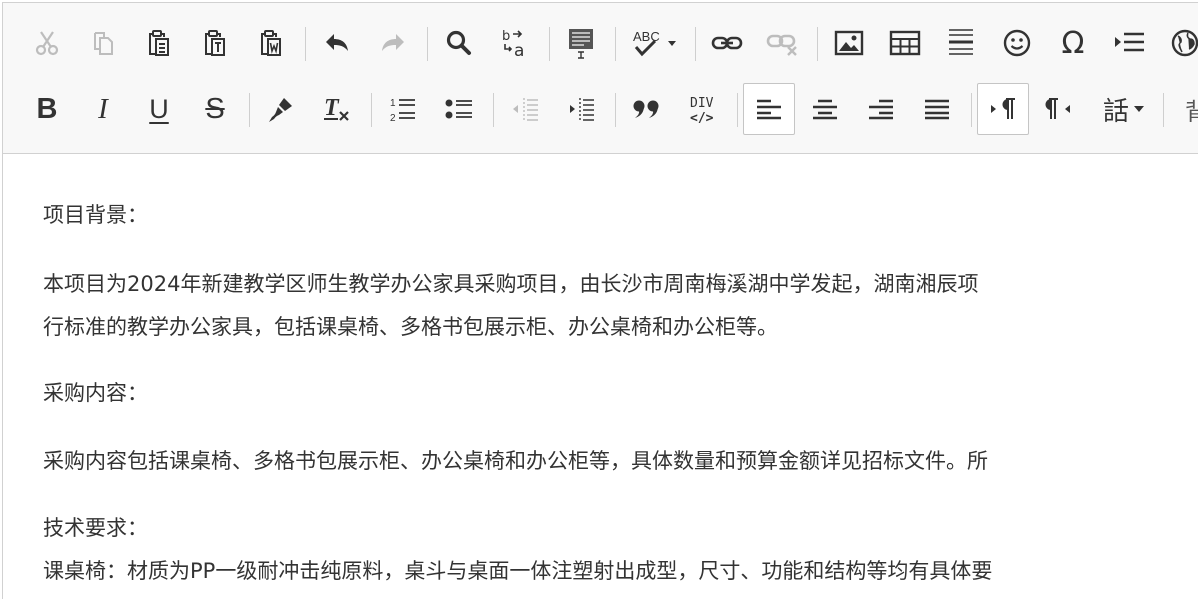 The width and height of the screenshot is (1198, 599). I want to click on italic-icon: I, so click(103, 108).